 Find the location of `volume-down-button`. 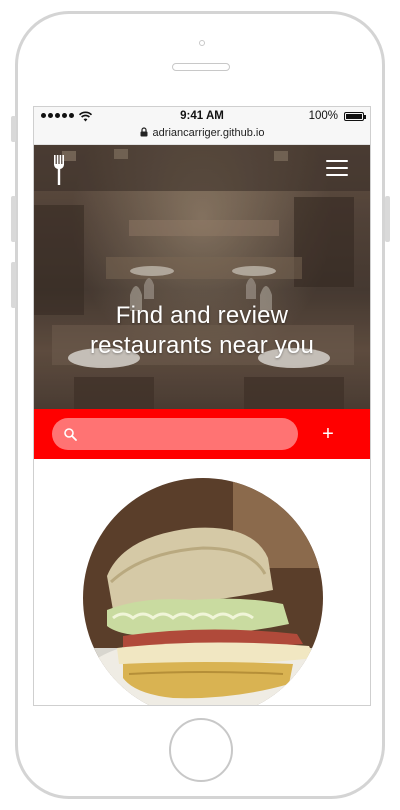

volume-down-button is located at coordinates (13, 285).